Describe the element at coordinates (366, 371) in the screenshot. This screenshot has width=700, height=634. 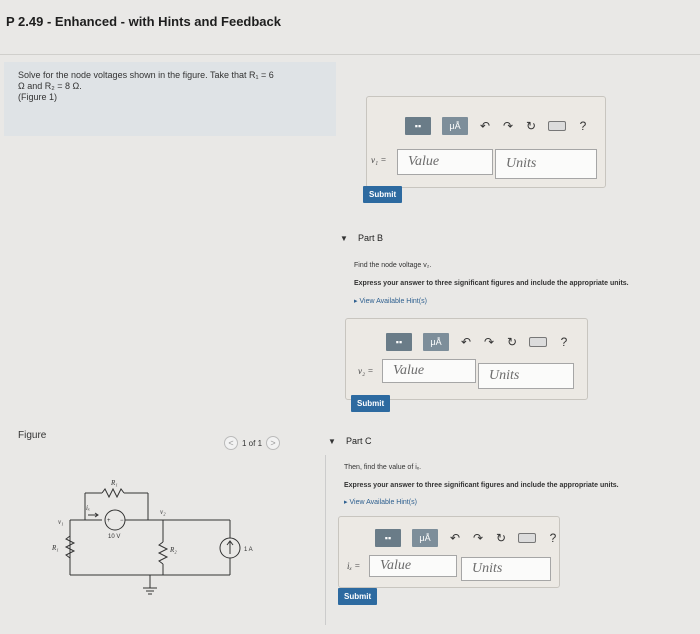
I see `part-b-variable: v₂ =` at that location.